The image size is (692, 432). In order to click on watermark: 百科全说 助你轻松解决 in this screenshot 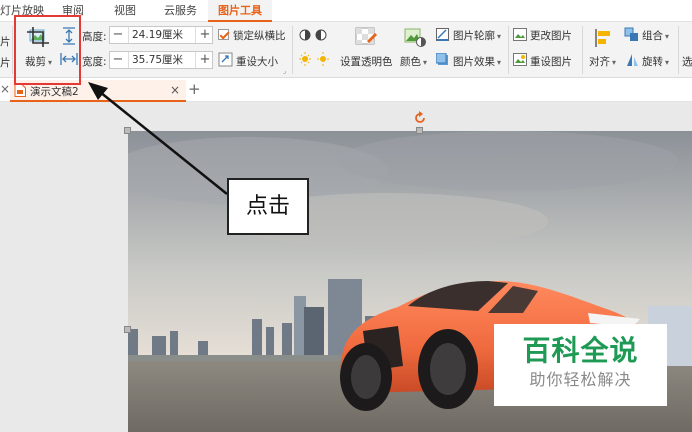, I will do `click(580, 365)`.